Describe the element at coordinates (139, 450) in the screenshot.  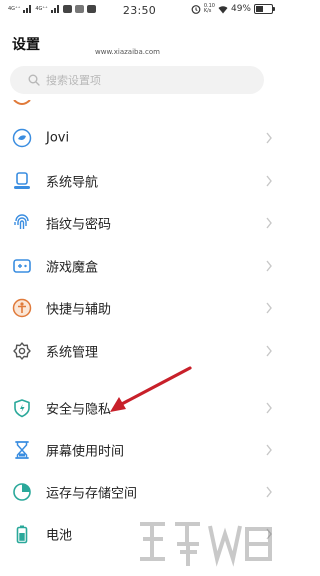
I see `settings-item-screen-time: 屏幕使用时间` at that location.